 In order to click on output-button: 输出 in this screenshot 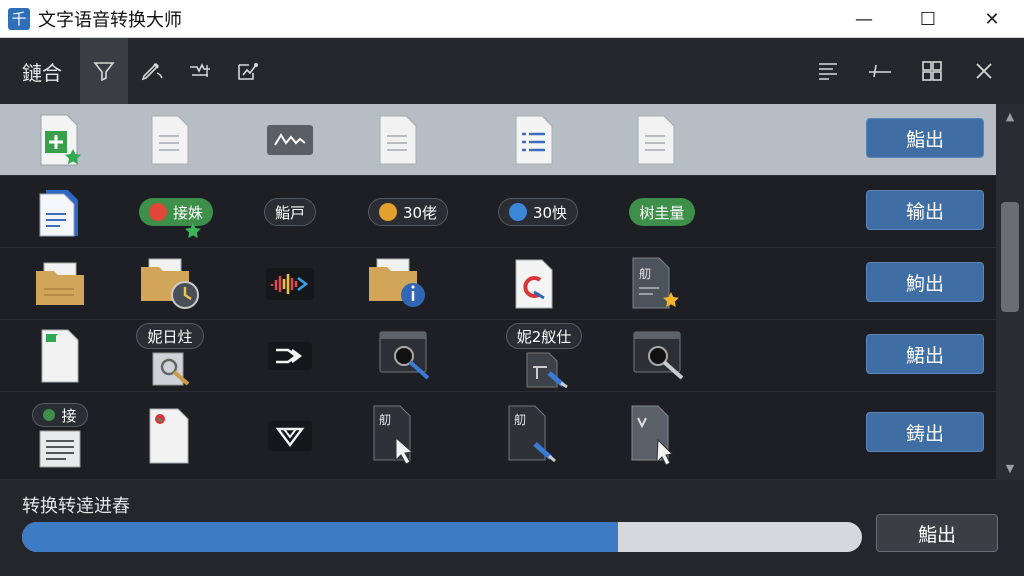, I will do `click(925, 210)`.